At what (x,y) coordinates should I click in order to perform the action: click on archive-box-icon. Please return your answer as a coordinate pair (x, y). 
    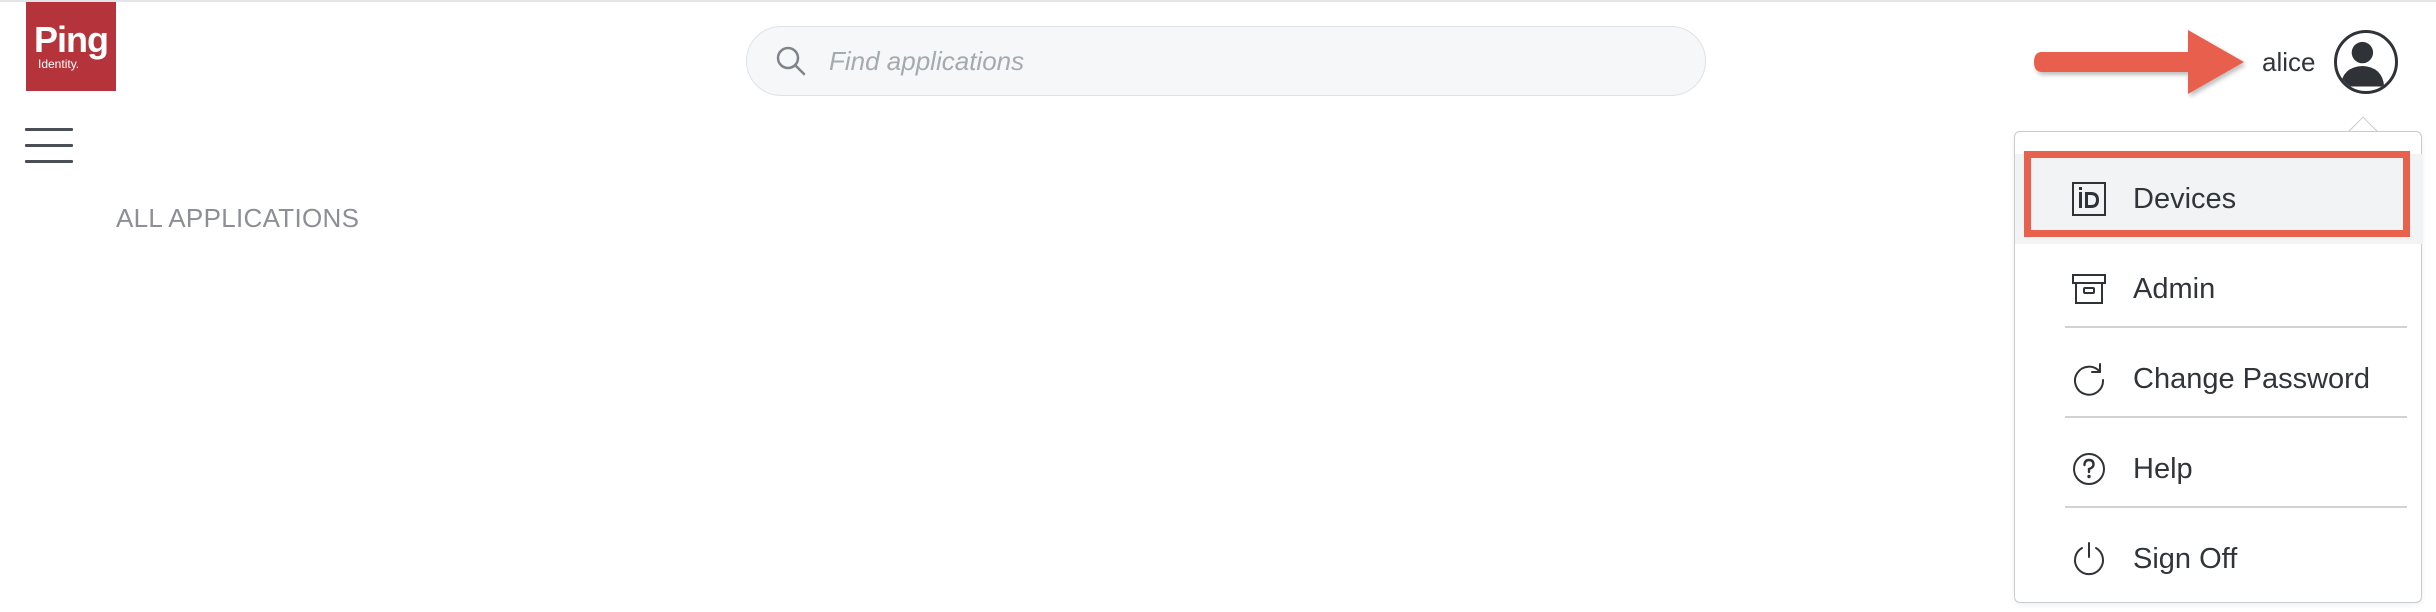
    Looking at the image, I should click on (2089, 289).